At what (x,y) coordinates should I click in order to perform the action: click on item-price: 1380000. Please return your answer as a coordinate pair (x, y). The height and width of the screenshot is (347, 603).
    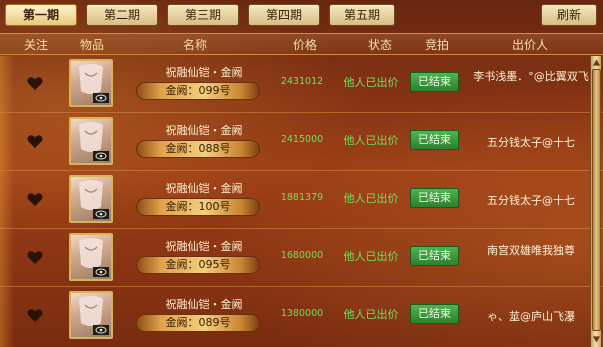
    Looking at the image, I should click on (302, 313).